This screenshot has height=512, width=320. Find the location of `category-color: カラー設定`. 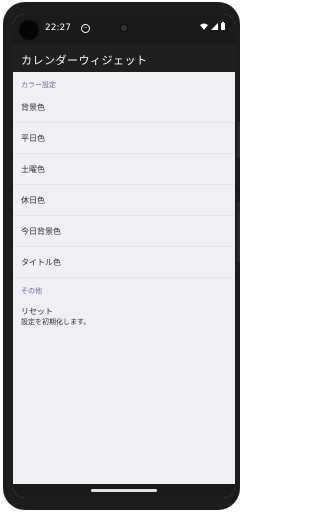

category-color: カラー設定 is located at coordinates (124, 82).